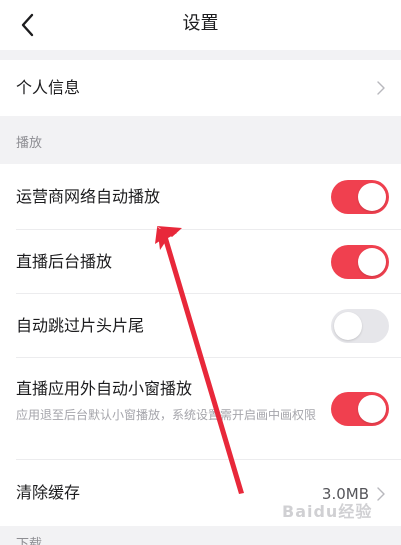 This screenshot has height=545, width=401. I want to click on section-label: 下载, so click(29, 541).